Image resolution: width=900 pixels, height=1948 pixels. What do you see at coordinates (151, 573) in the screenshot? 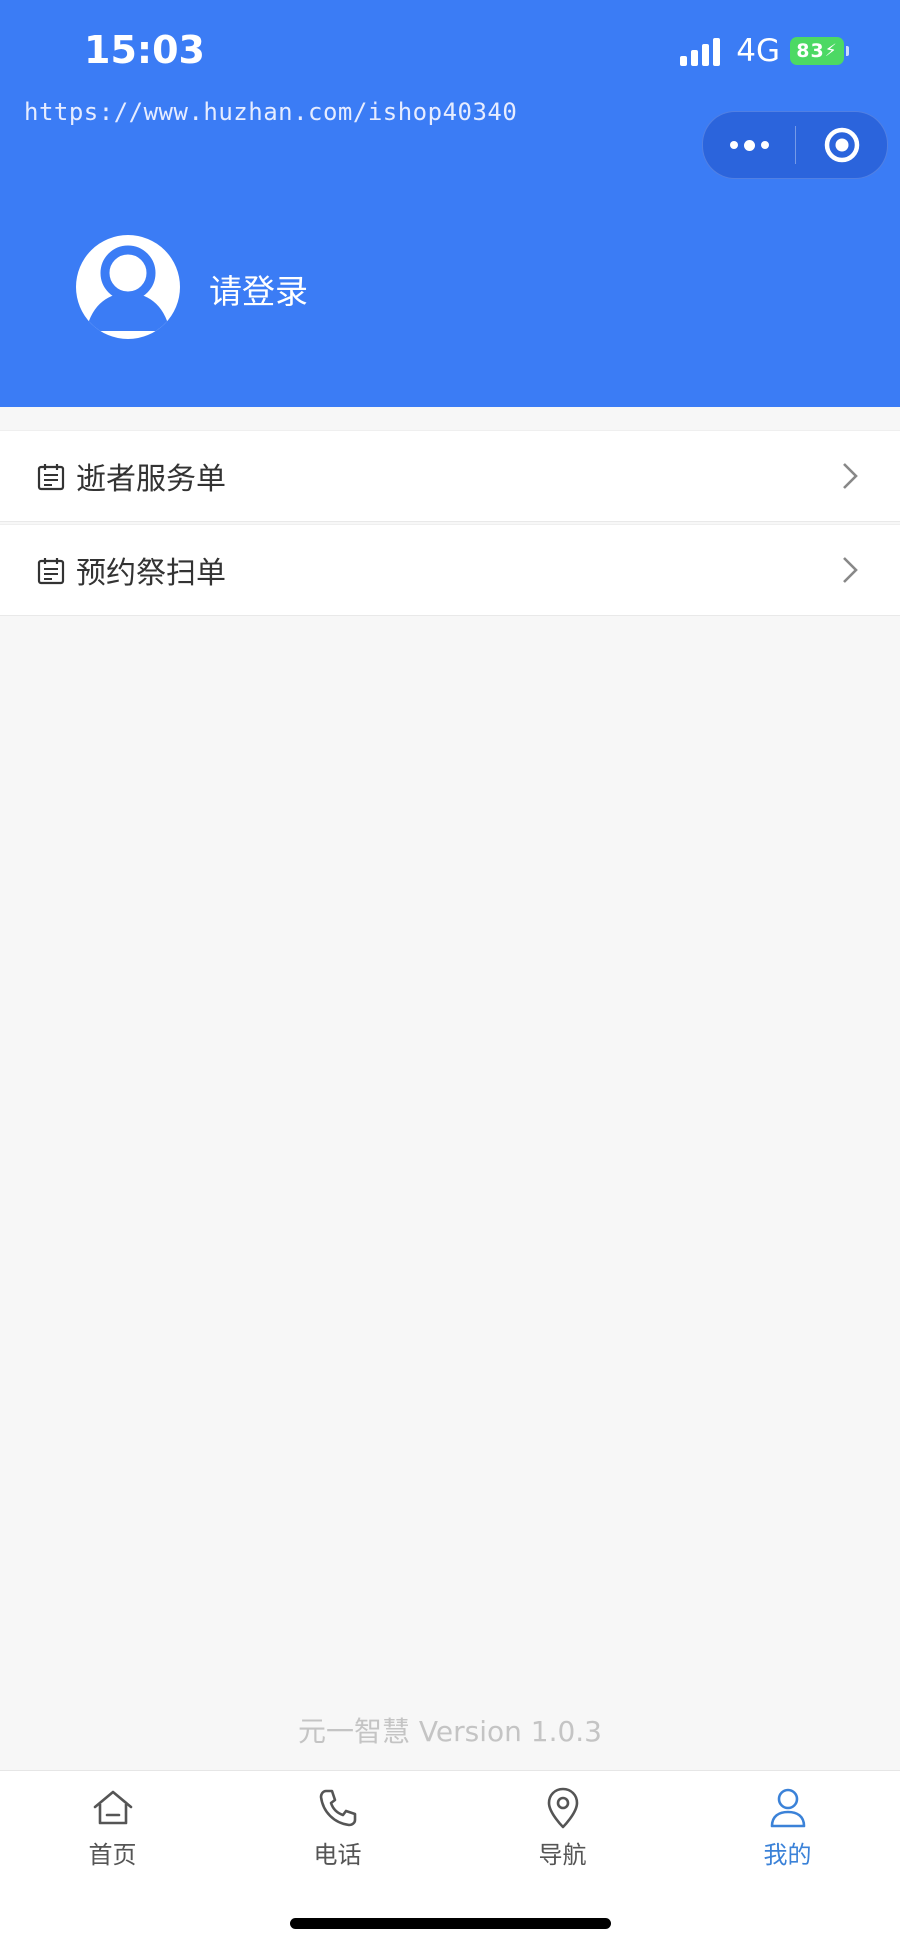
I see `menu-item-label: 预约祭扫单` at bounding box center [151, 573].